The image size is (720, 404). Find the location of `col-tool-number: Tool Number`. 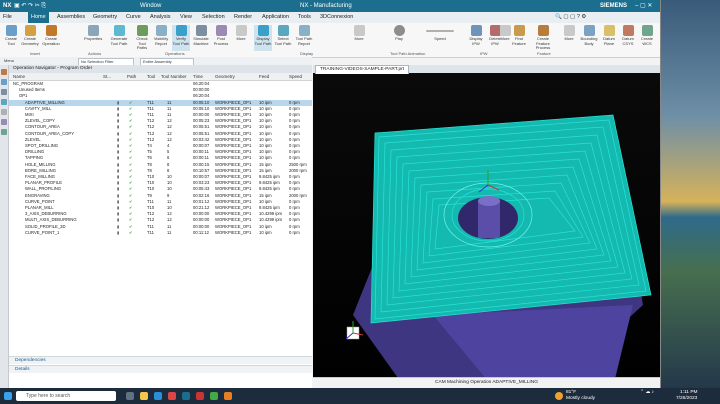

col-tool-number: Tool Number is located at coordinates (174, 76).